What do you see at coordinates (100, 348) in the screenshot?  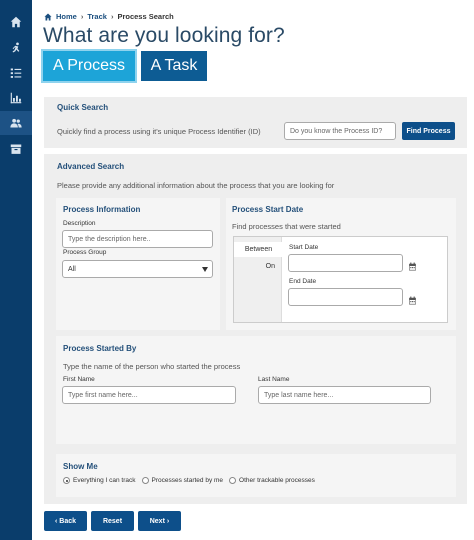 I see `process-started-by-title: Process Started By` at bounding box center [100, 348].